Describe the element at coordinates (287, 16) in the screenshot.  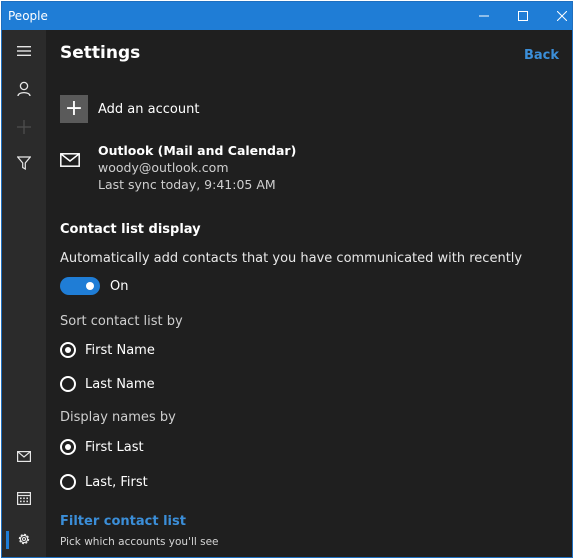
I see `title-bar: People` at that location.